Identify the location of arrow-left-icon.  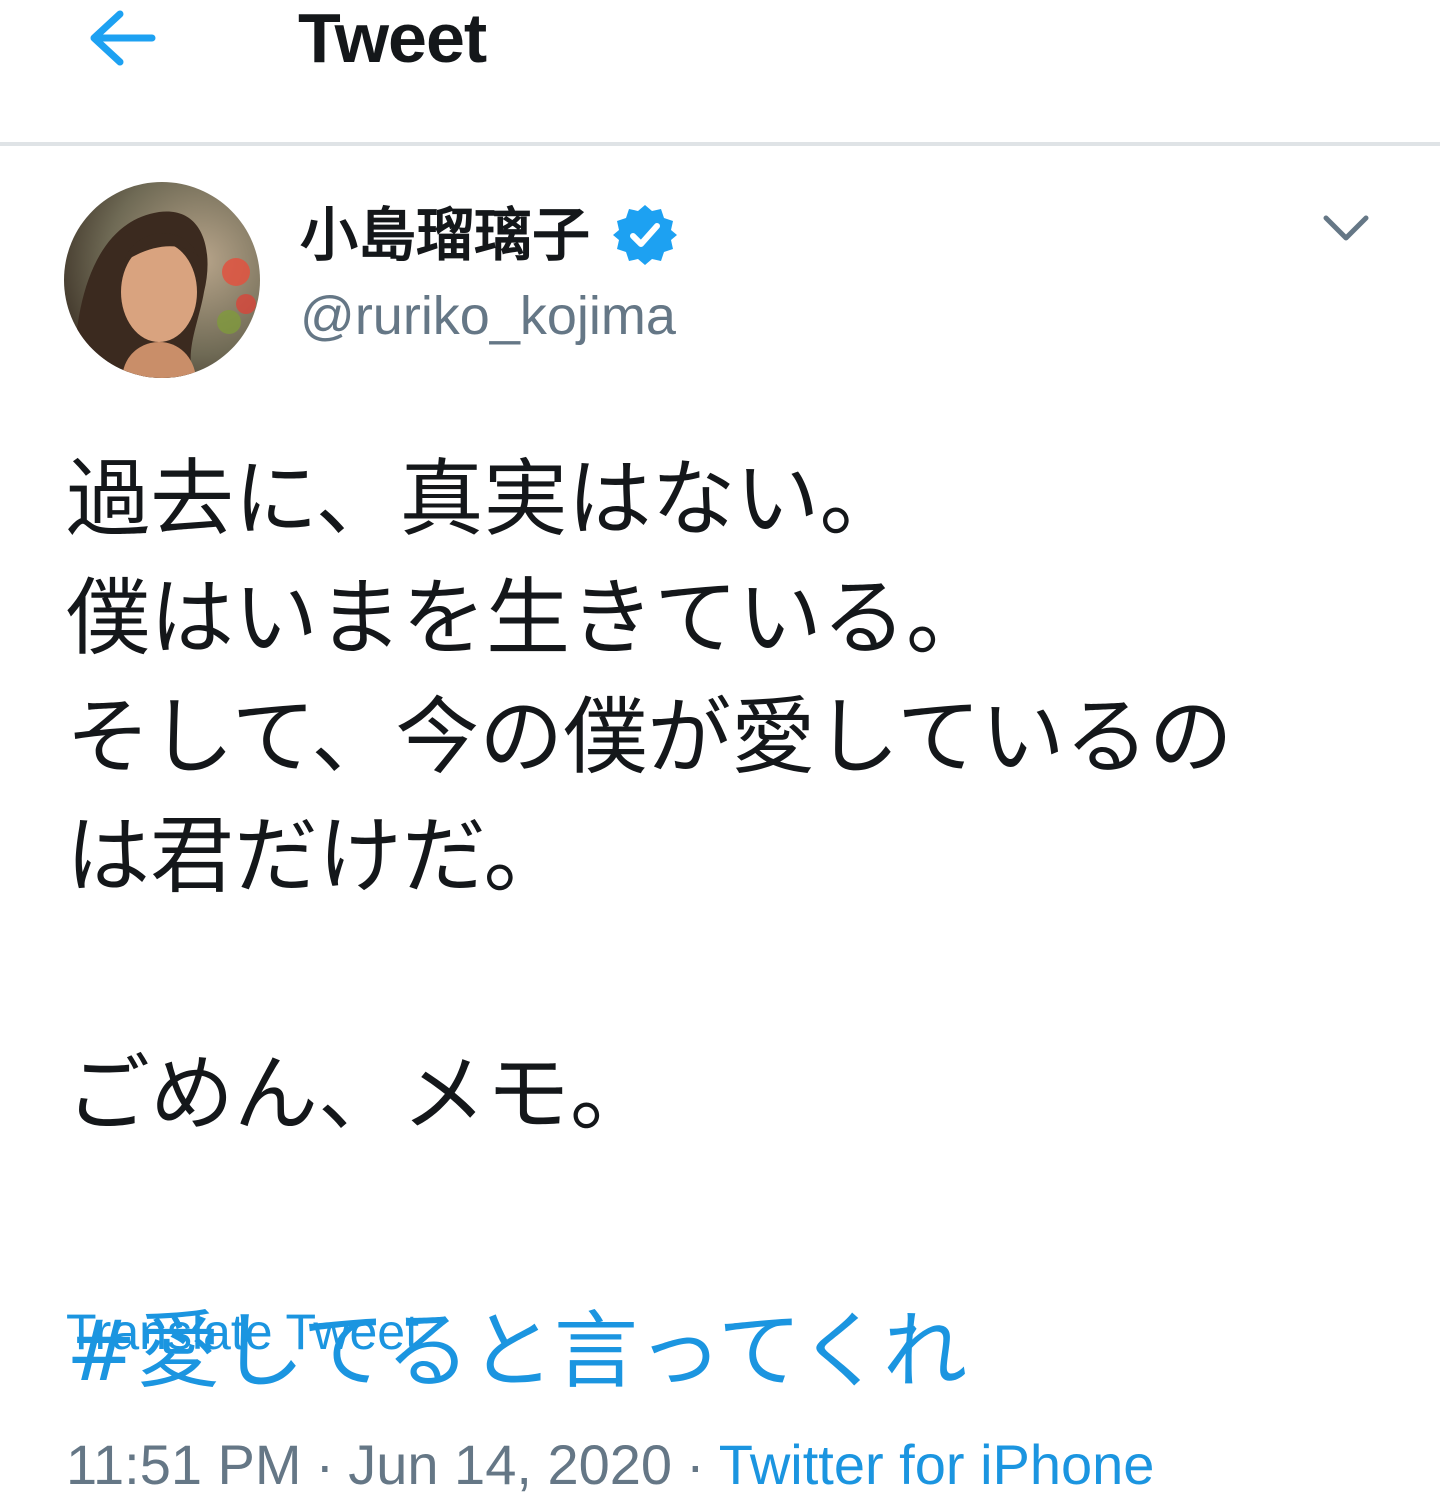
(123, 38).